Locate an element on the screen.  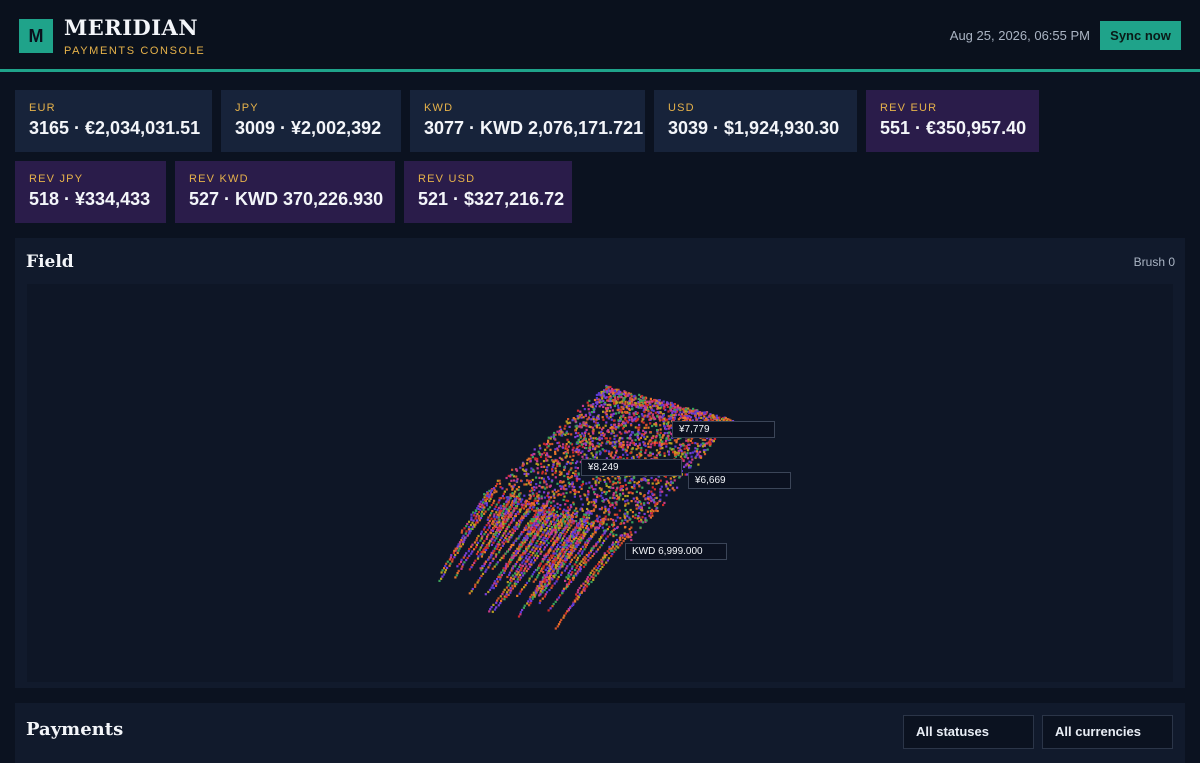
status-filter-select: All statuses is located at coordinates (968, 732).